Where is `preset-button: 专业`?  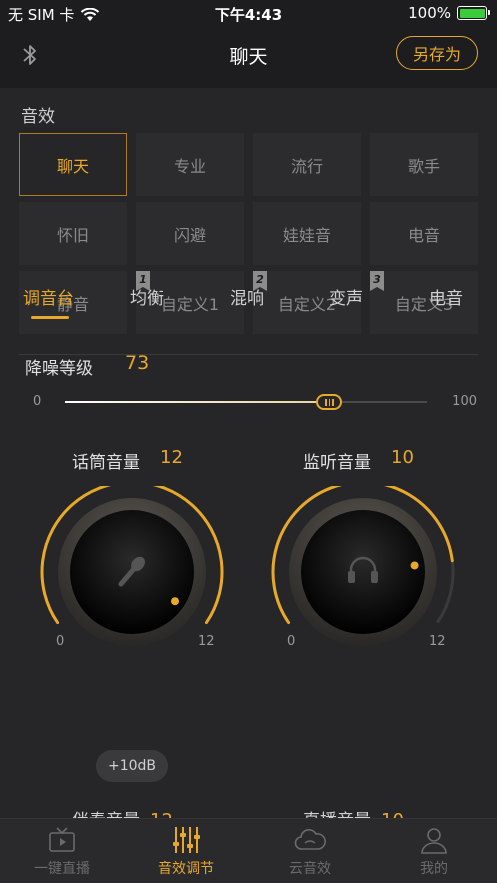
preset-button: 专业 is located at coordinates (190, 164).